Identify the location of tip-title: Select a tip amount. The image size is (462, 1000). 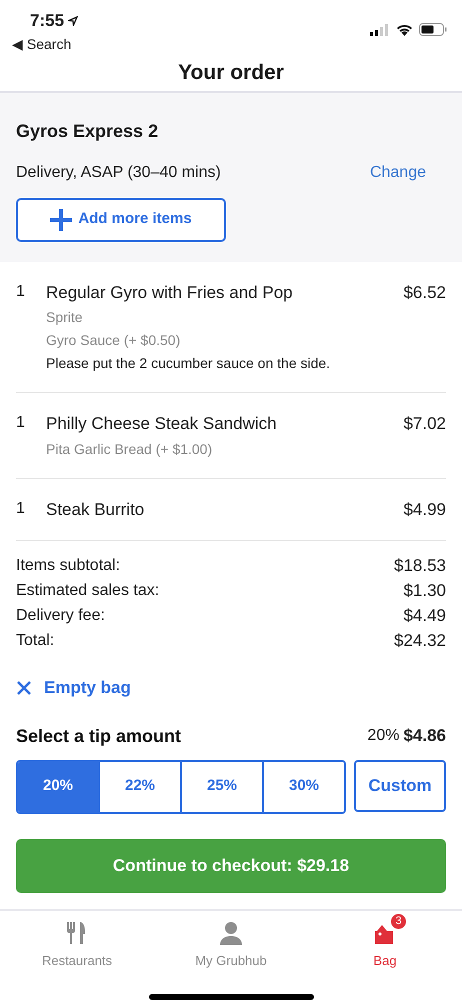
(99, 736).